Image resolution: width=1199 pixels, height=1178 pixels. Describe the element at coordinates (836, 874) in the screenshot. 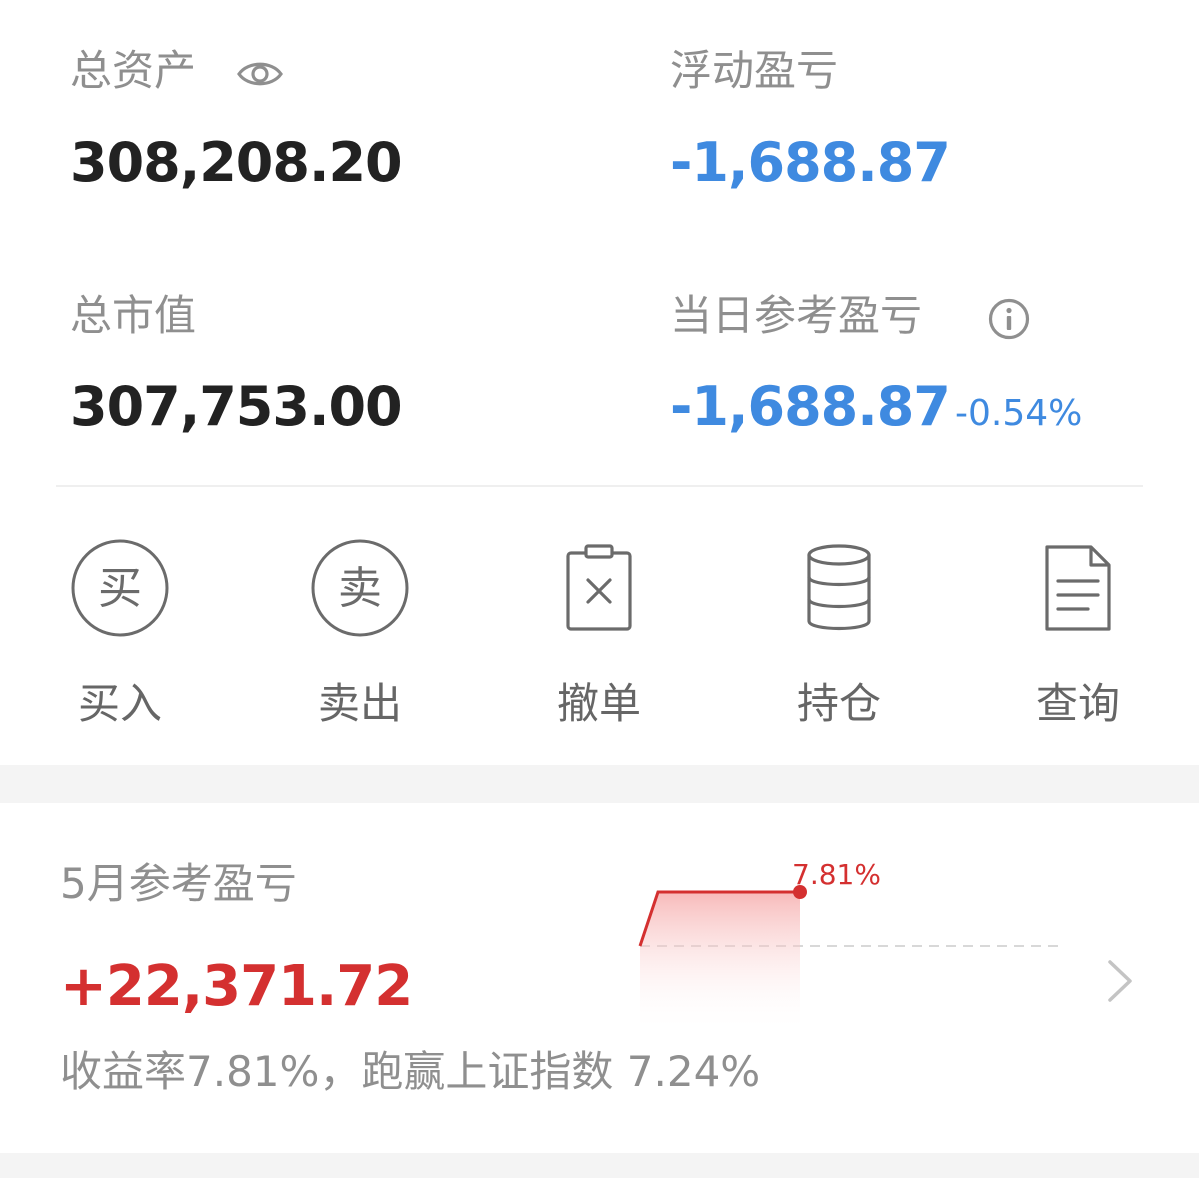

I see `chart-label: 7.81%` at that location.